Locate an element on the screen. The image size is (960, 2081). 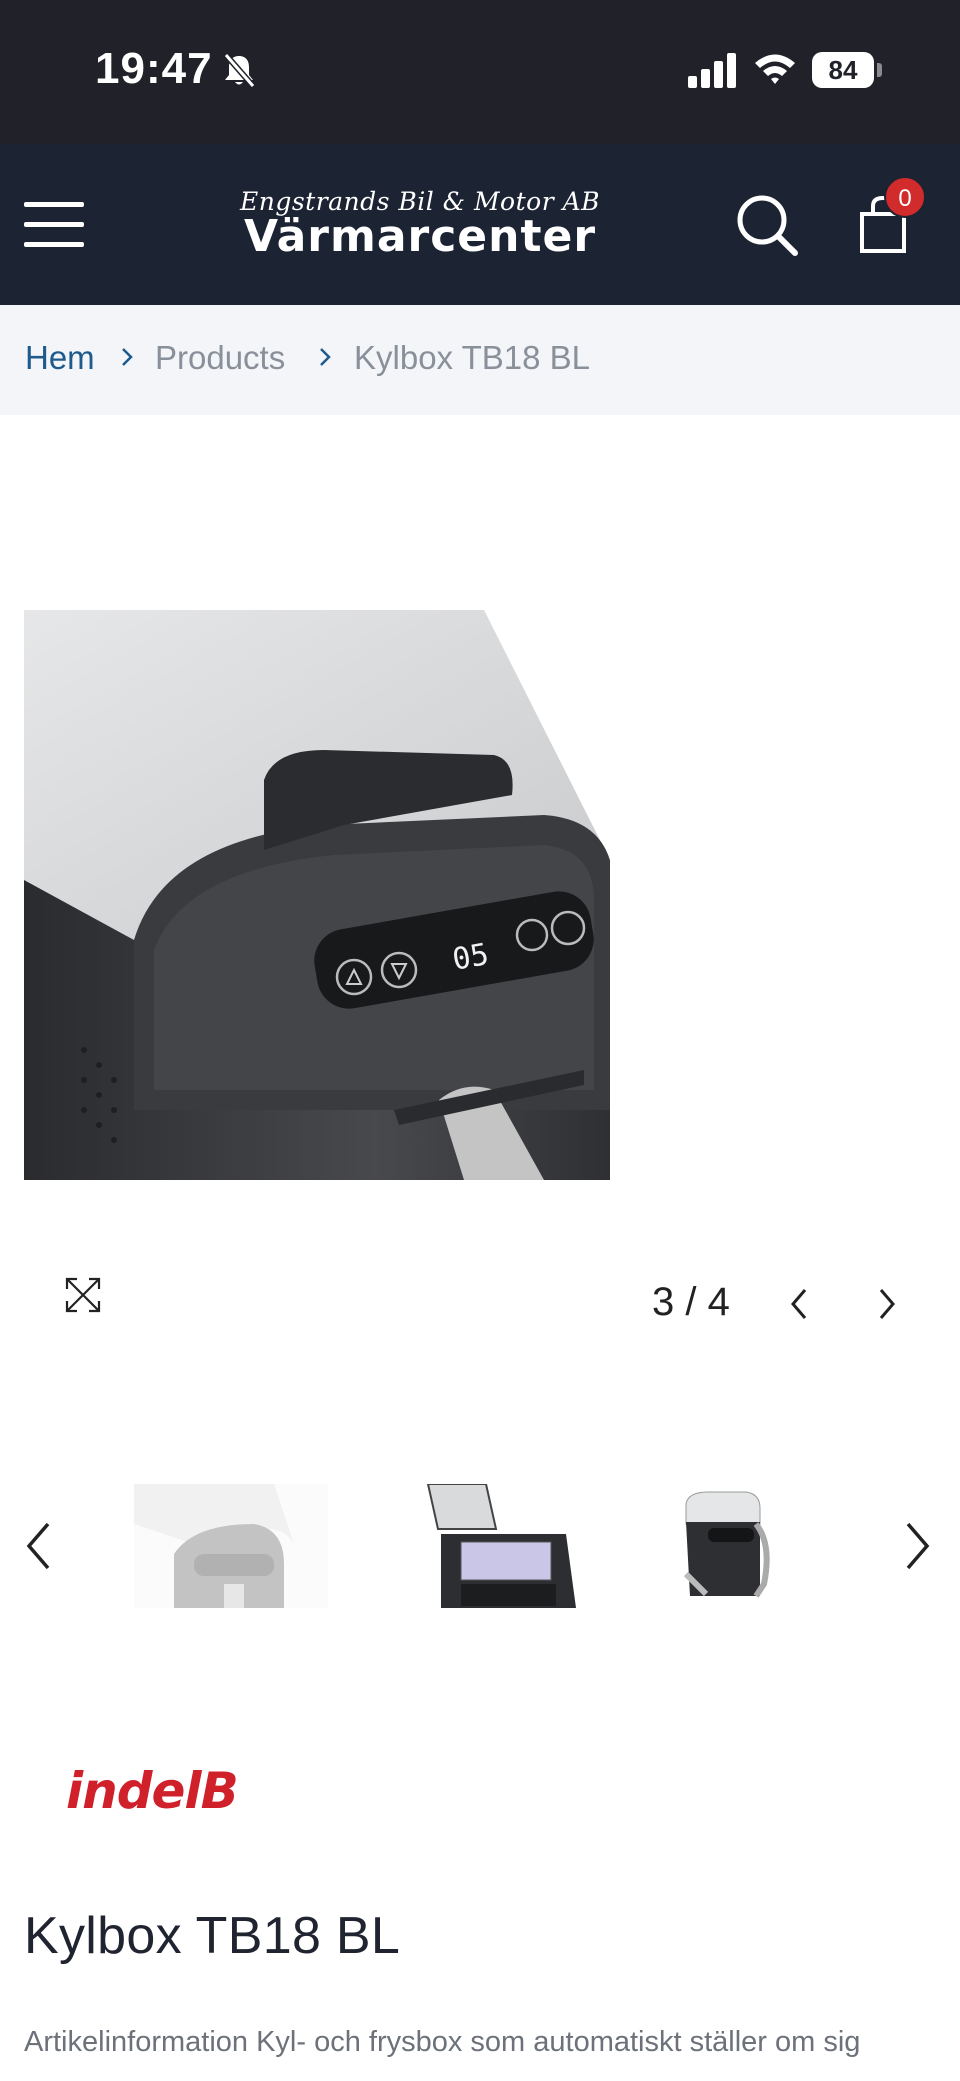
wifi-icon is located at coordinates (775, 69).